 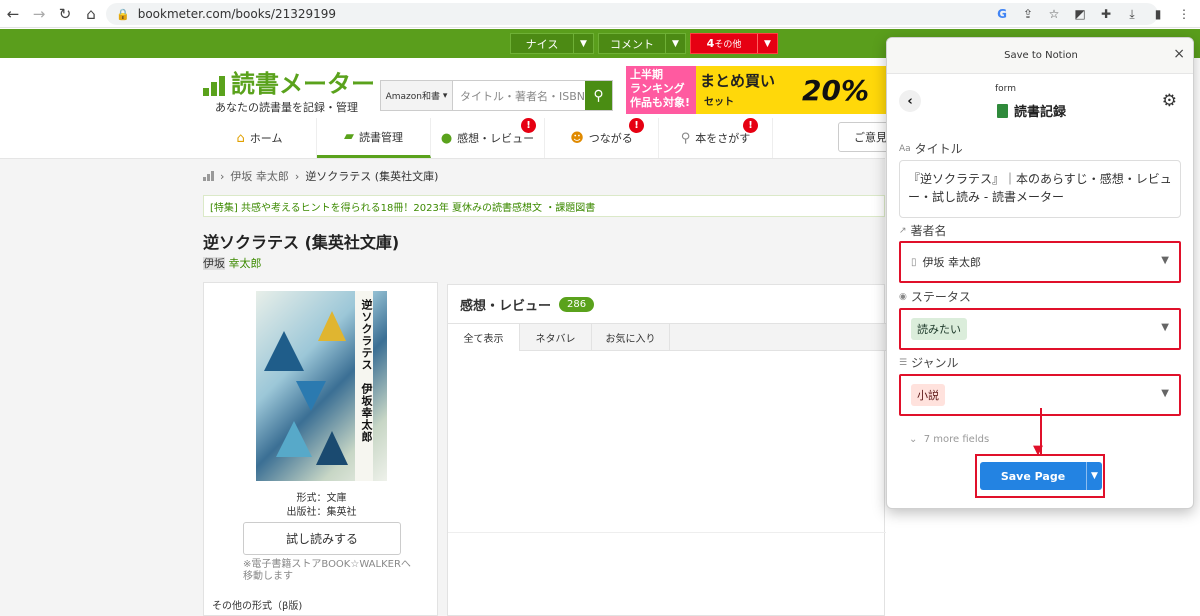 What do you see at coordinates (528, 125) in the screenshot?
I see `notification-badge: !` at bounding box center [528, 125].